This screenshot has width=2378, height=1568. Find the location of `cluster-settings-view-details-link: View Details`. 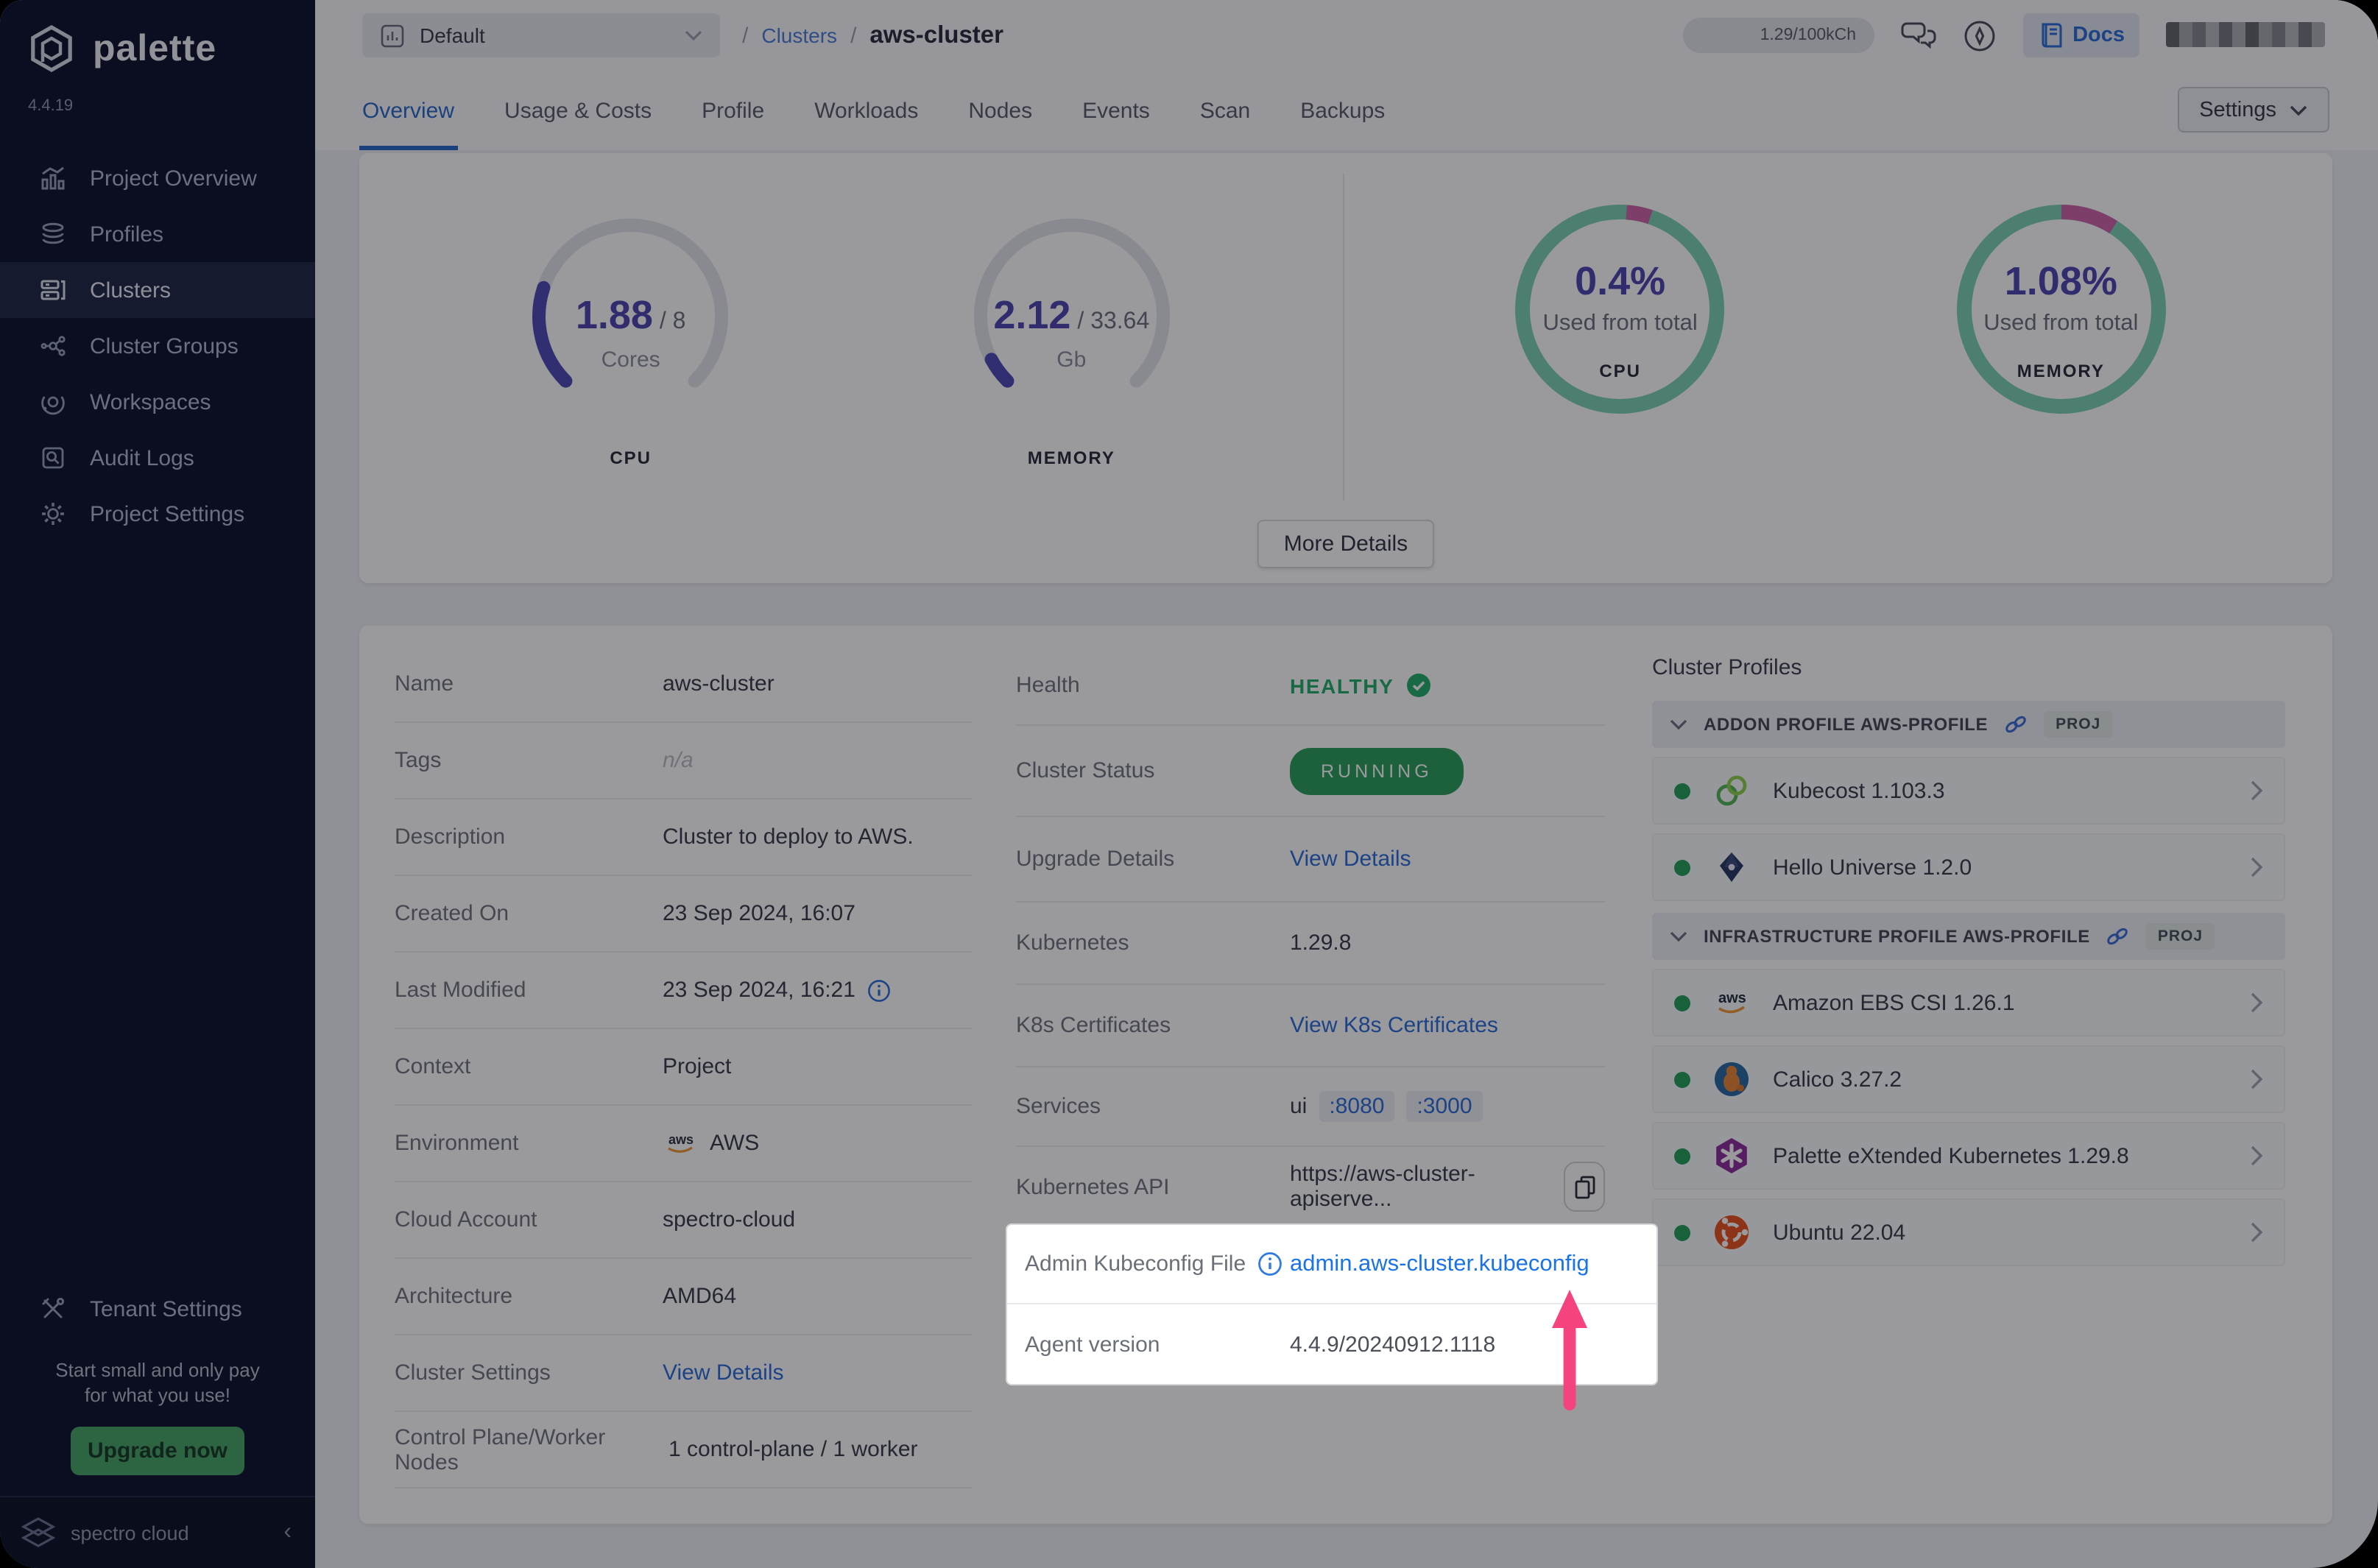

cluster-settings-view-details-link: View Details is located at coordinates (723, 1373).